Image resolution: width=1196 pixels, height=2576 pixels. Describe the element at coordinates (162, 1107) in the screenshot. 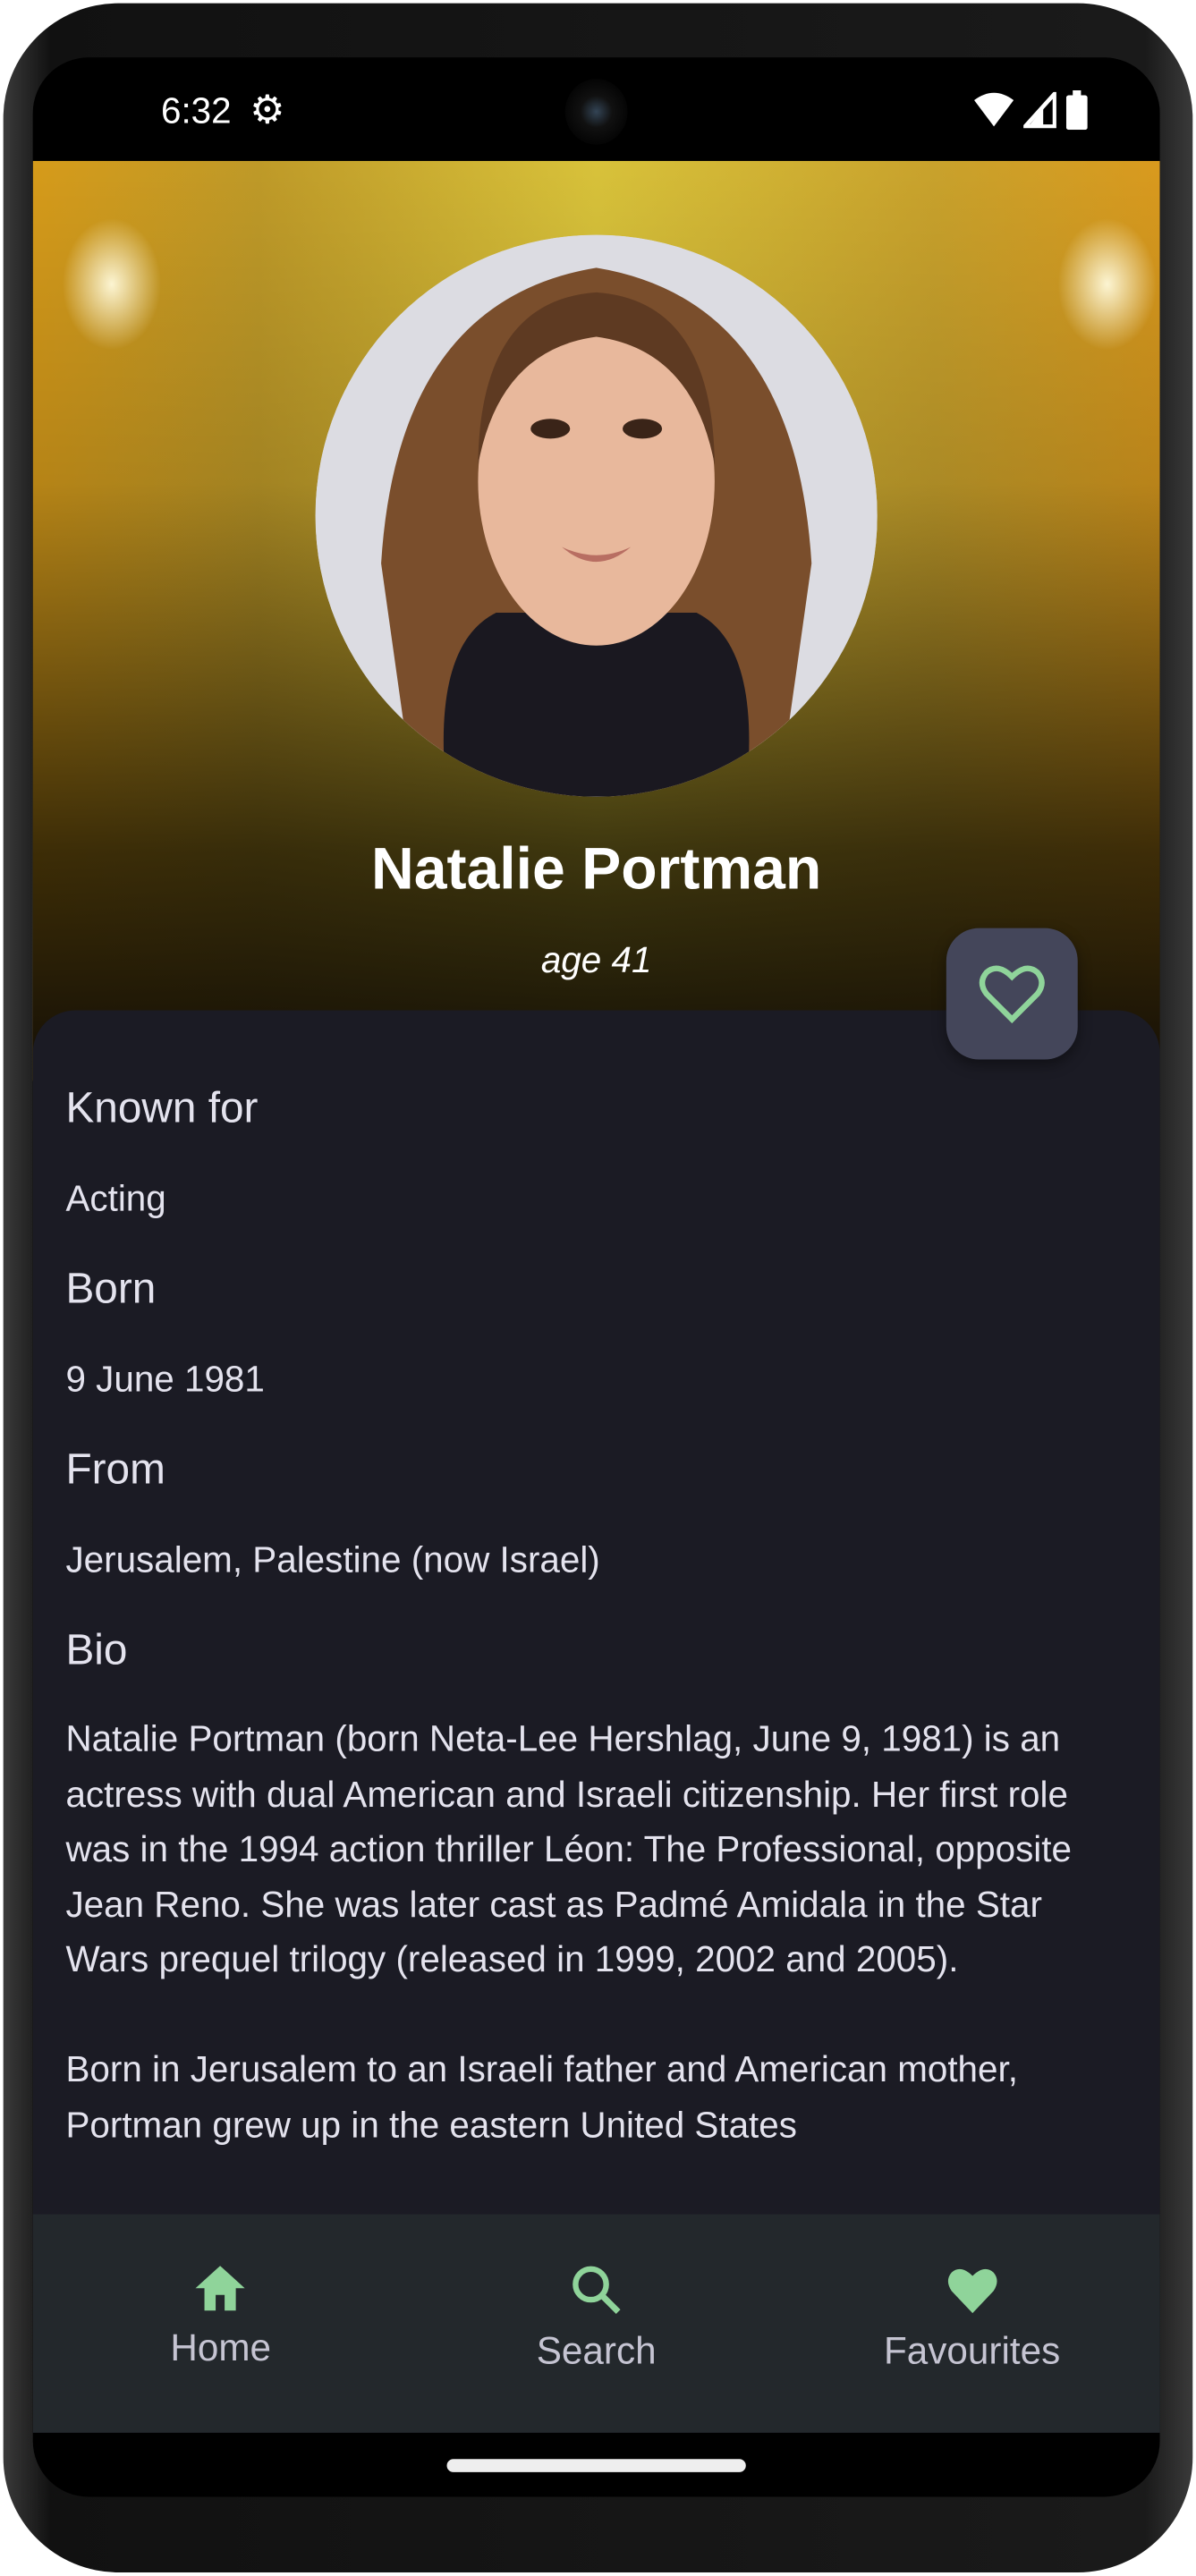

I see `known-for-label: Known for` at that location.